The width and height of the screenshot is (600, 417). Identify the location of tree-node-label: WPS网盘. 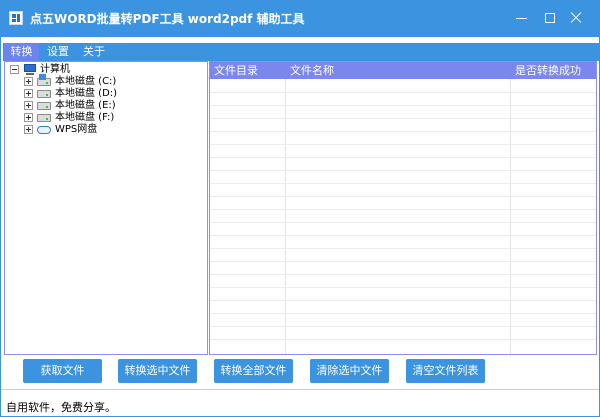
(76, 129).